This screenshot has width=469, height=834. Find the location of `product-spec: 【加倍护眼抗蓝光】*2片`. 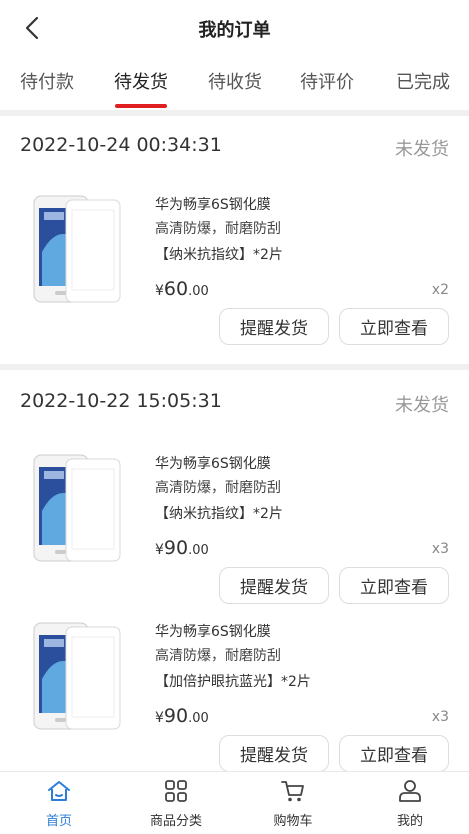

product-spec: 【加倍护眼抗蓝光】*2片 is located at coordinates (233, 682).